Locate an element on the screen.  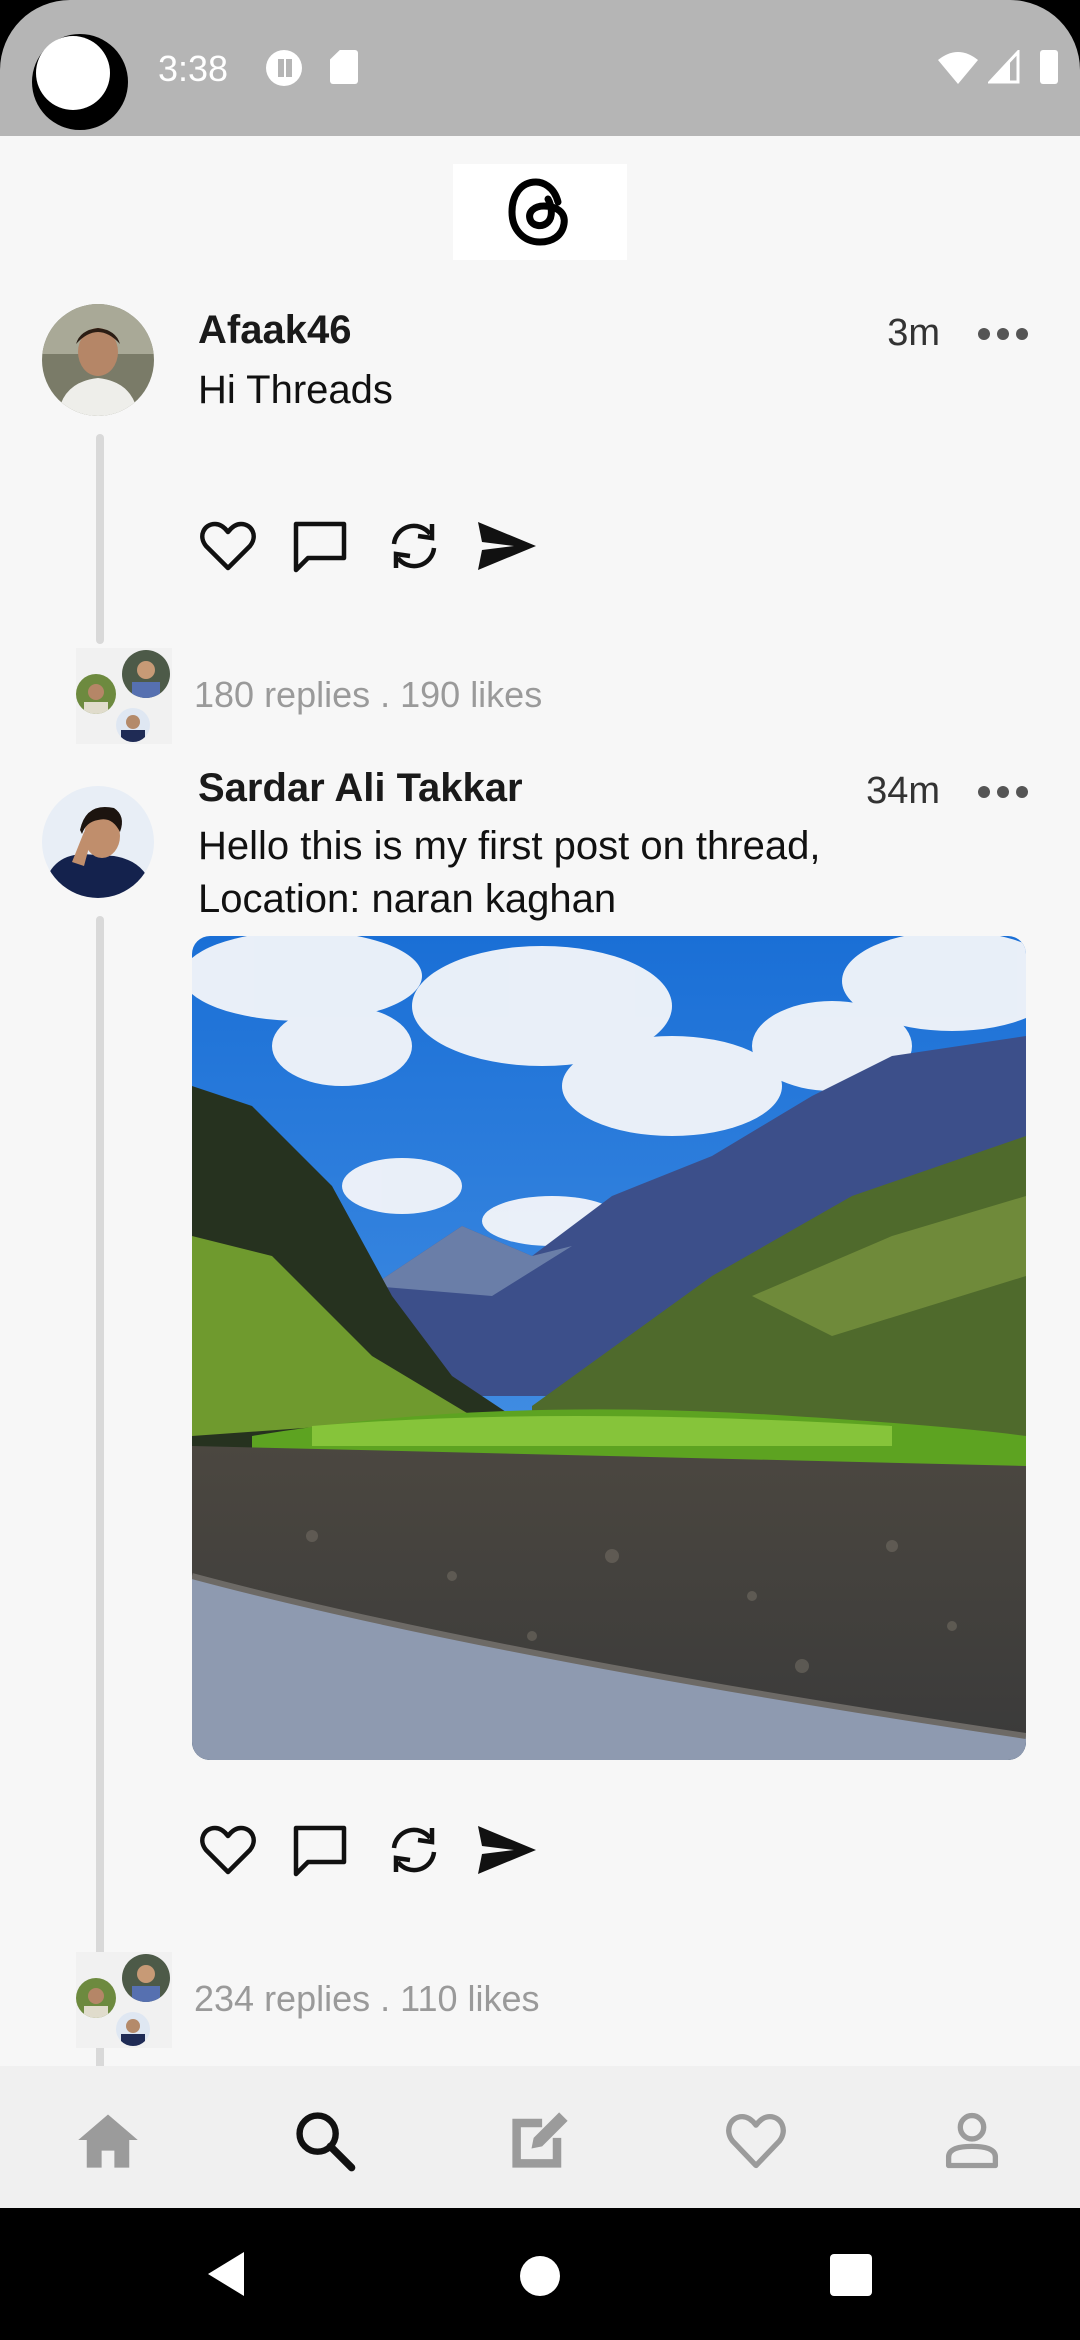
post-time: 34m is located at coordinates (903, 791).